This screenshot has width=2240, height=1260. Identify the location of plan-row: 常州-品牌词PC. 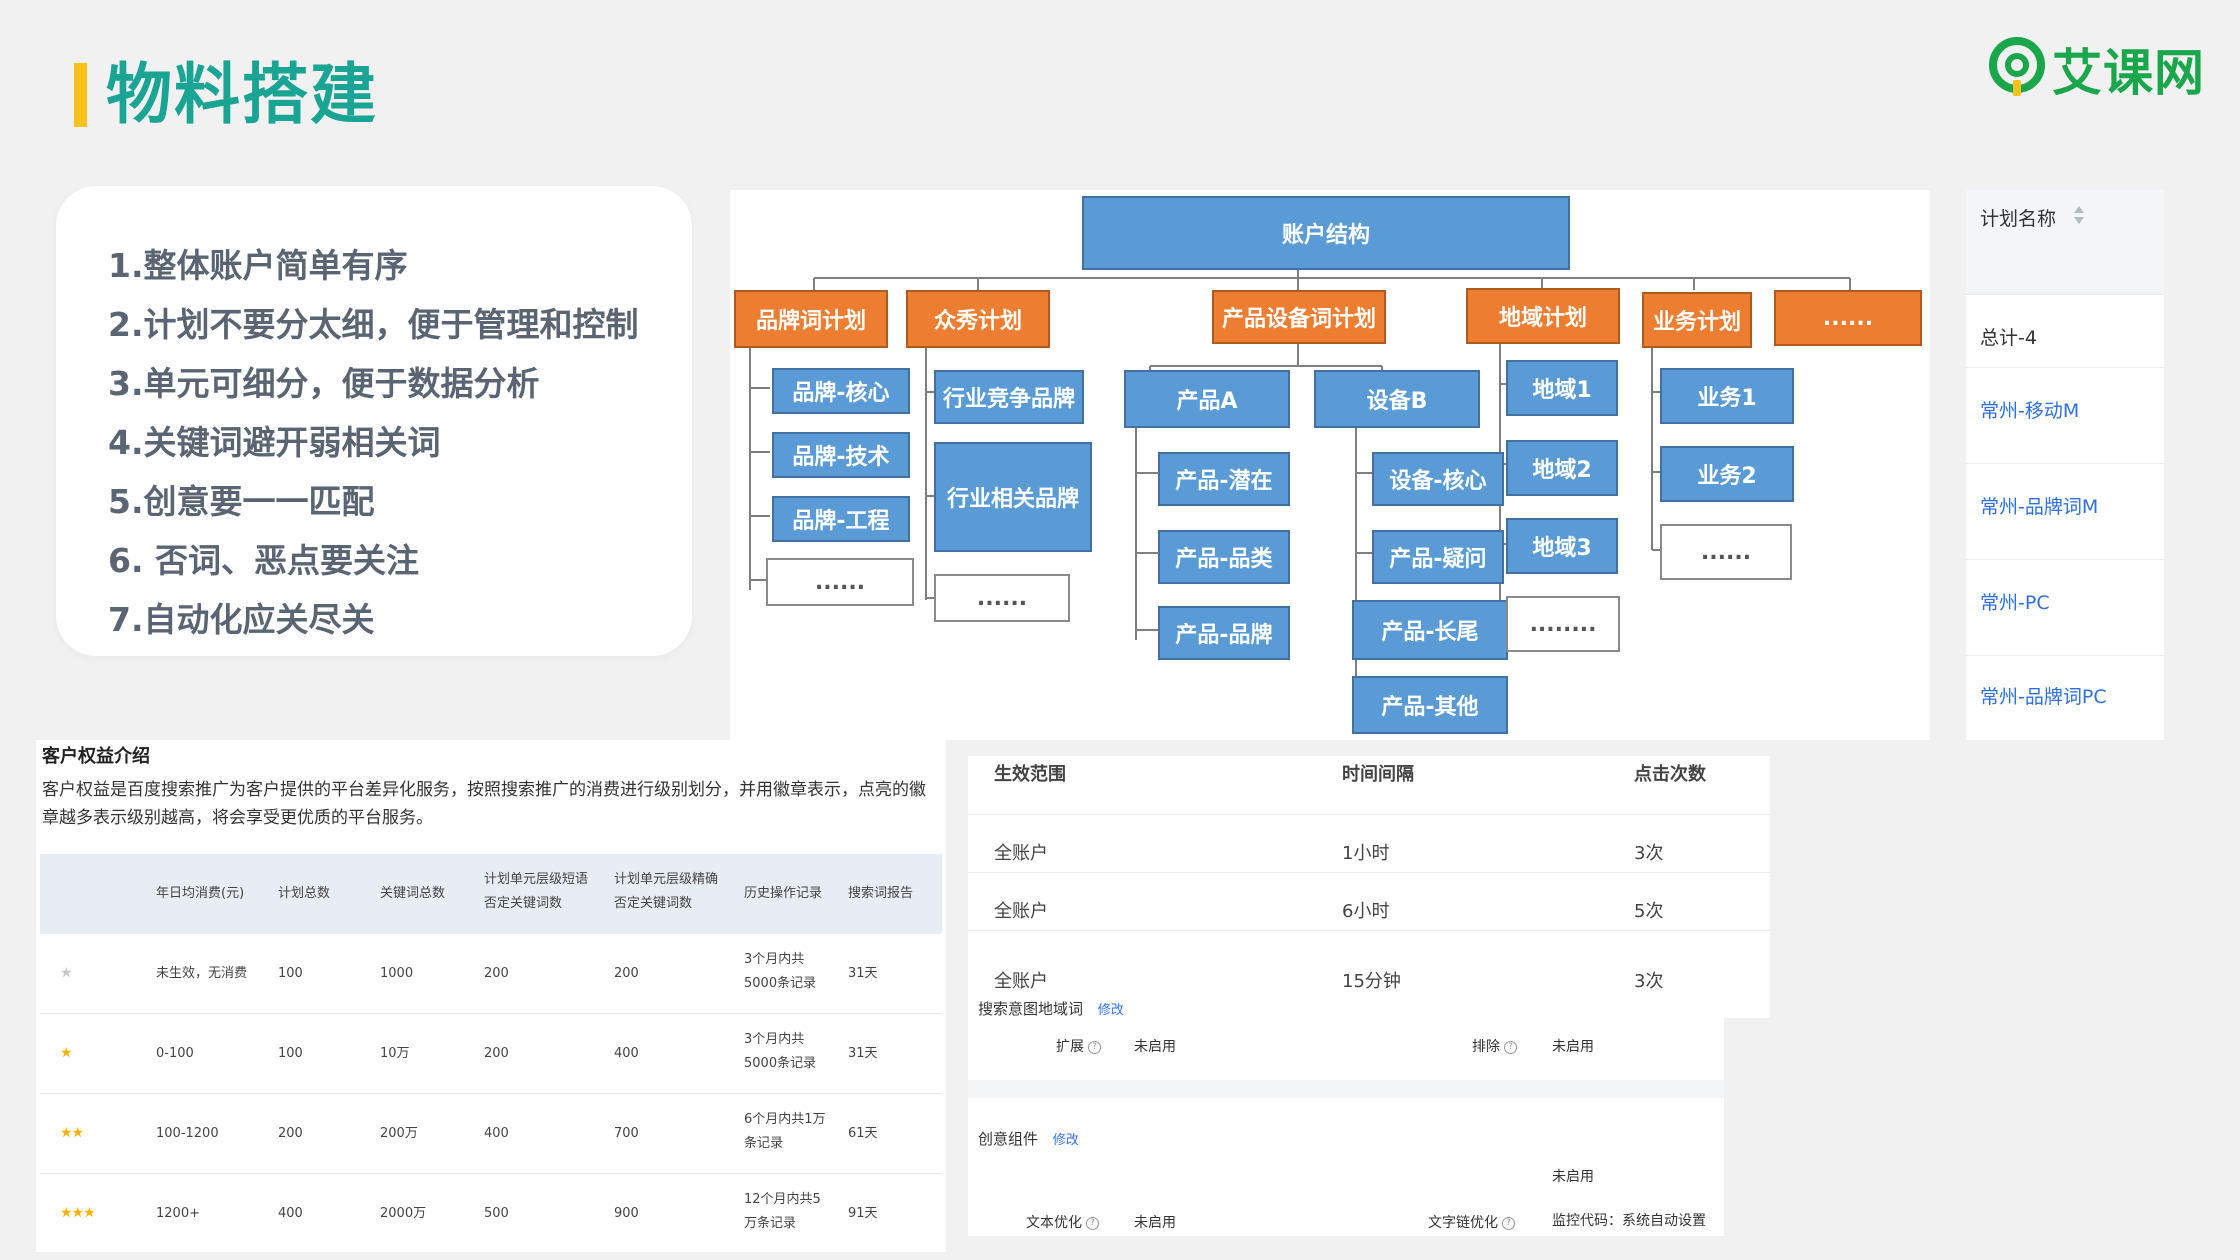
(2065, 698).